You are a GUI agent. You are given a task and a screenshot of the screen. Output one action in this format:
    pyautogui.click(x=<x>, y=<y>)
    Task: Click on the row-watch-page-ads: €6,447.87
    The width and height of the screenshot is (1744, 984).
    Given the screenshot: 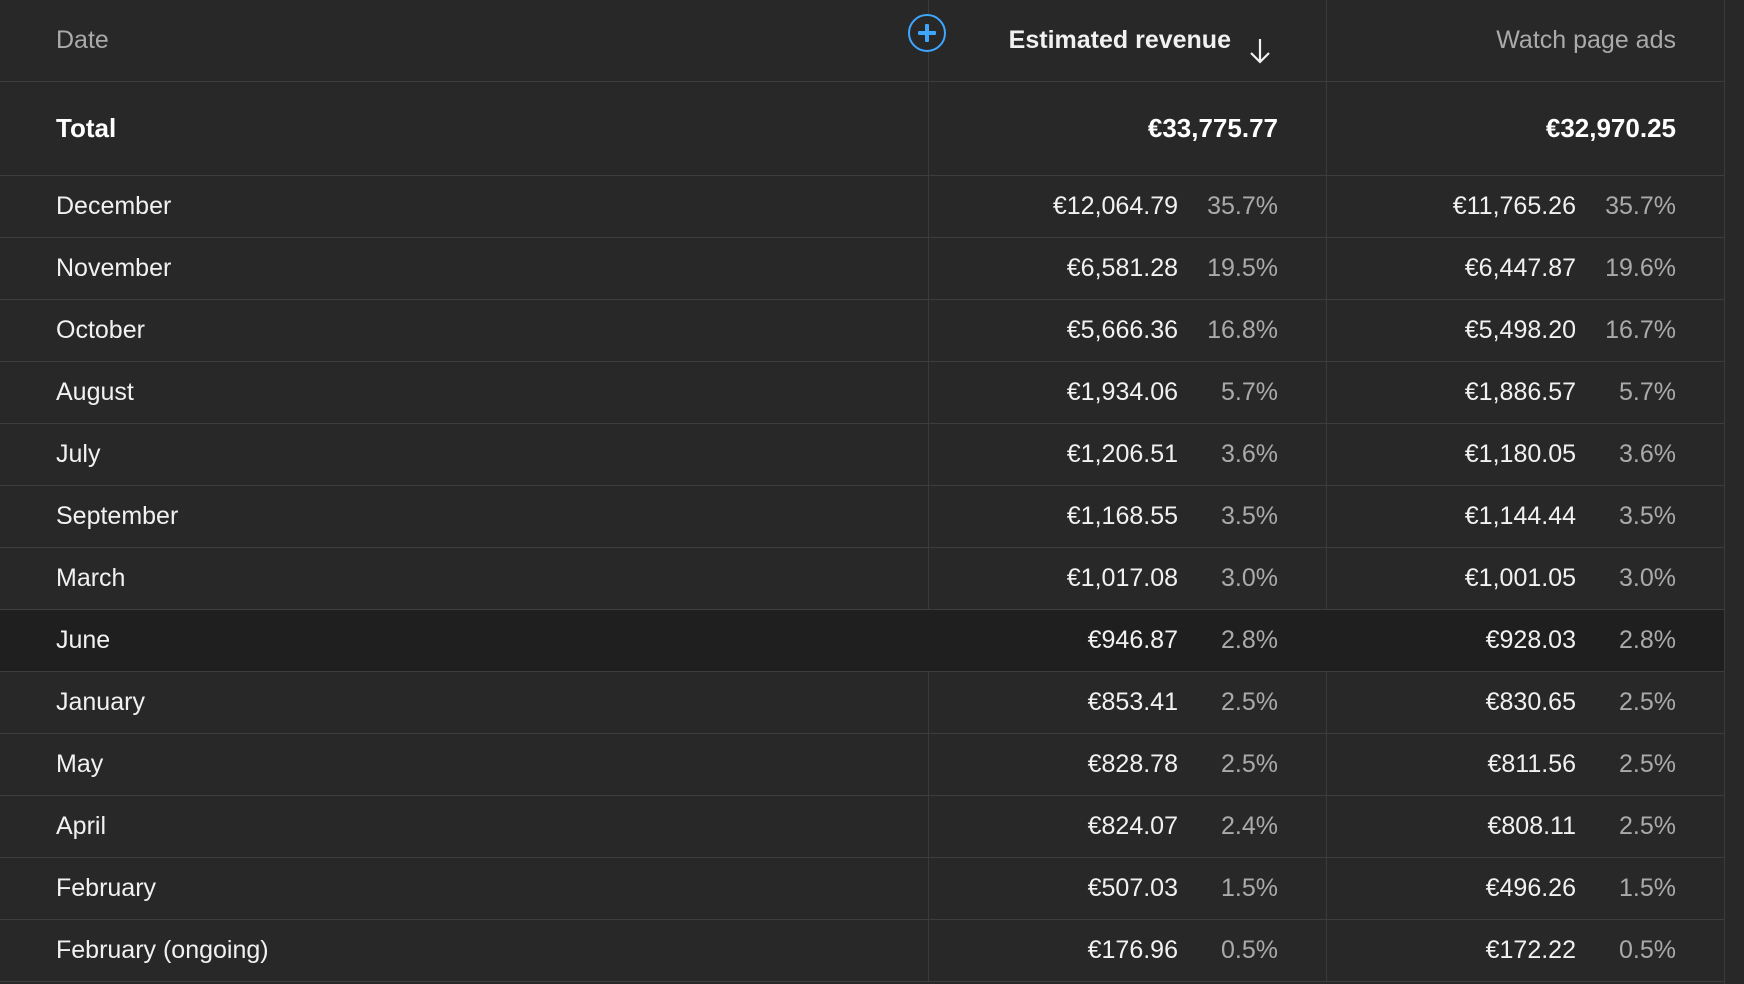 What is the action you would take?
    pyautogui.click(x=1520, y=268)
    